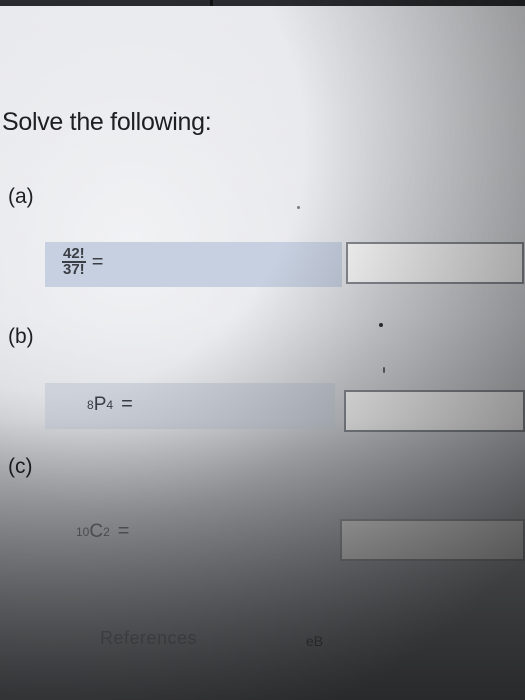 Image resolution: width=525 pixels, height=700 pixels. What do you see at coordinates (107, 122) in the screenshot?
I see `question-title: Solve the following:` at bounding box center [107, 122].